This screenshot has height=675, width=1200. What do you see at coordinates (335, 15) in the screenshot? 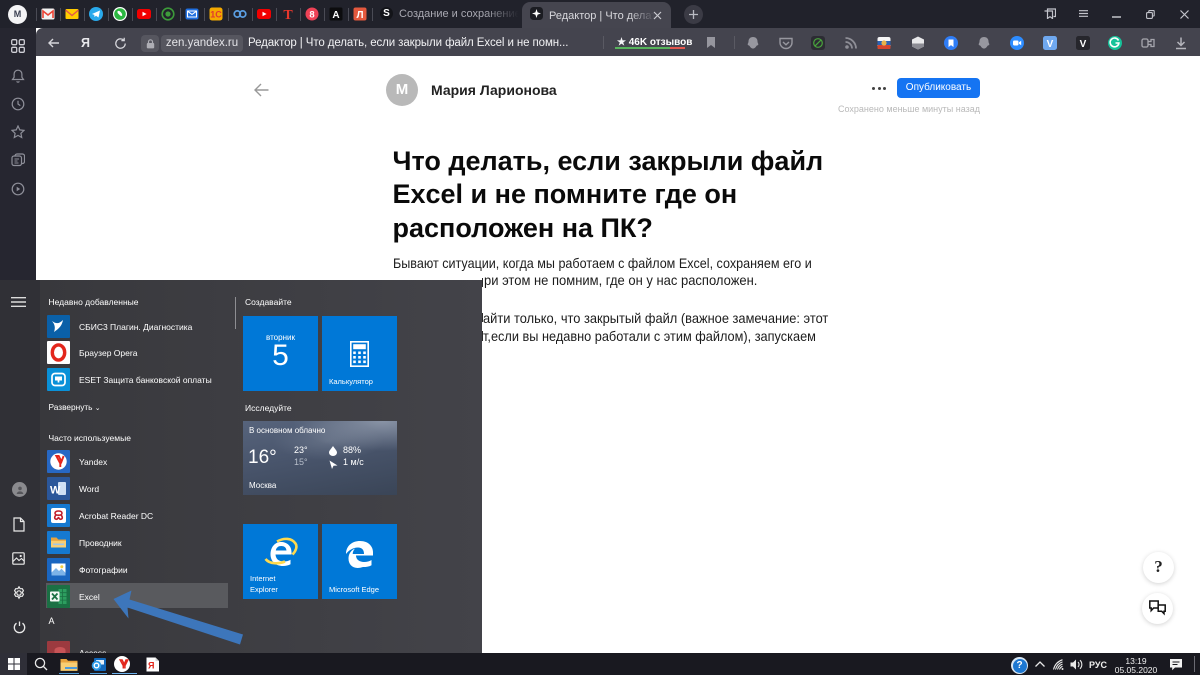
I see `svg-text: A` at bounding box center [335, 15].